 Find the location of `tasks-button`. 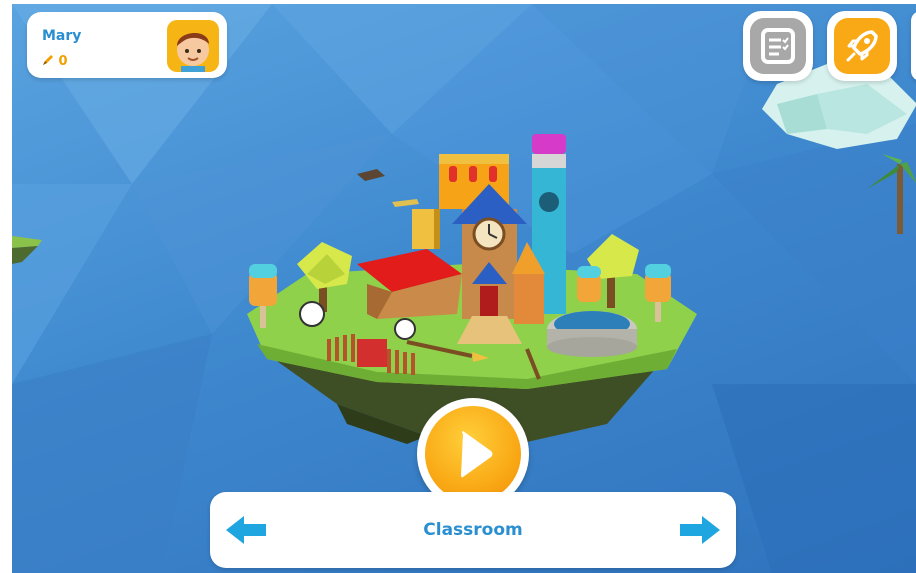

tasks-button is located at coordinates (778, 46).